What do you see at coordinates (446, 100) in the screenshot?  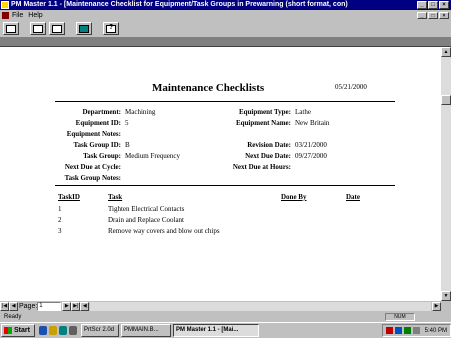 I see `scroll-thumb` at bounding box center [446, 100].